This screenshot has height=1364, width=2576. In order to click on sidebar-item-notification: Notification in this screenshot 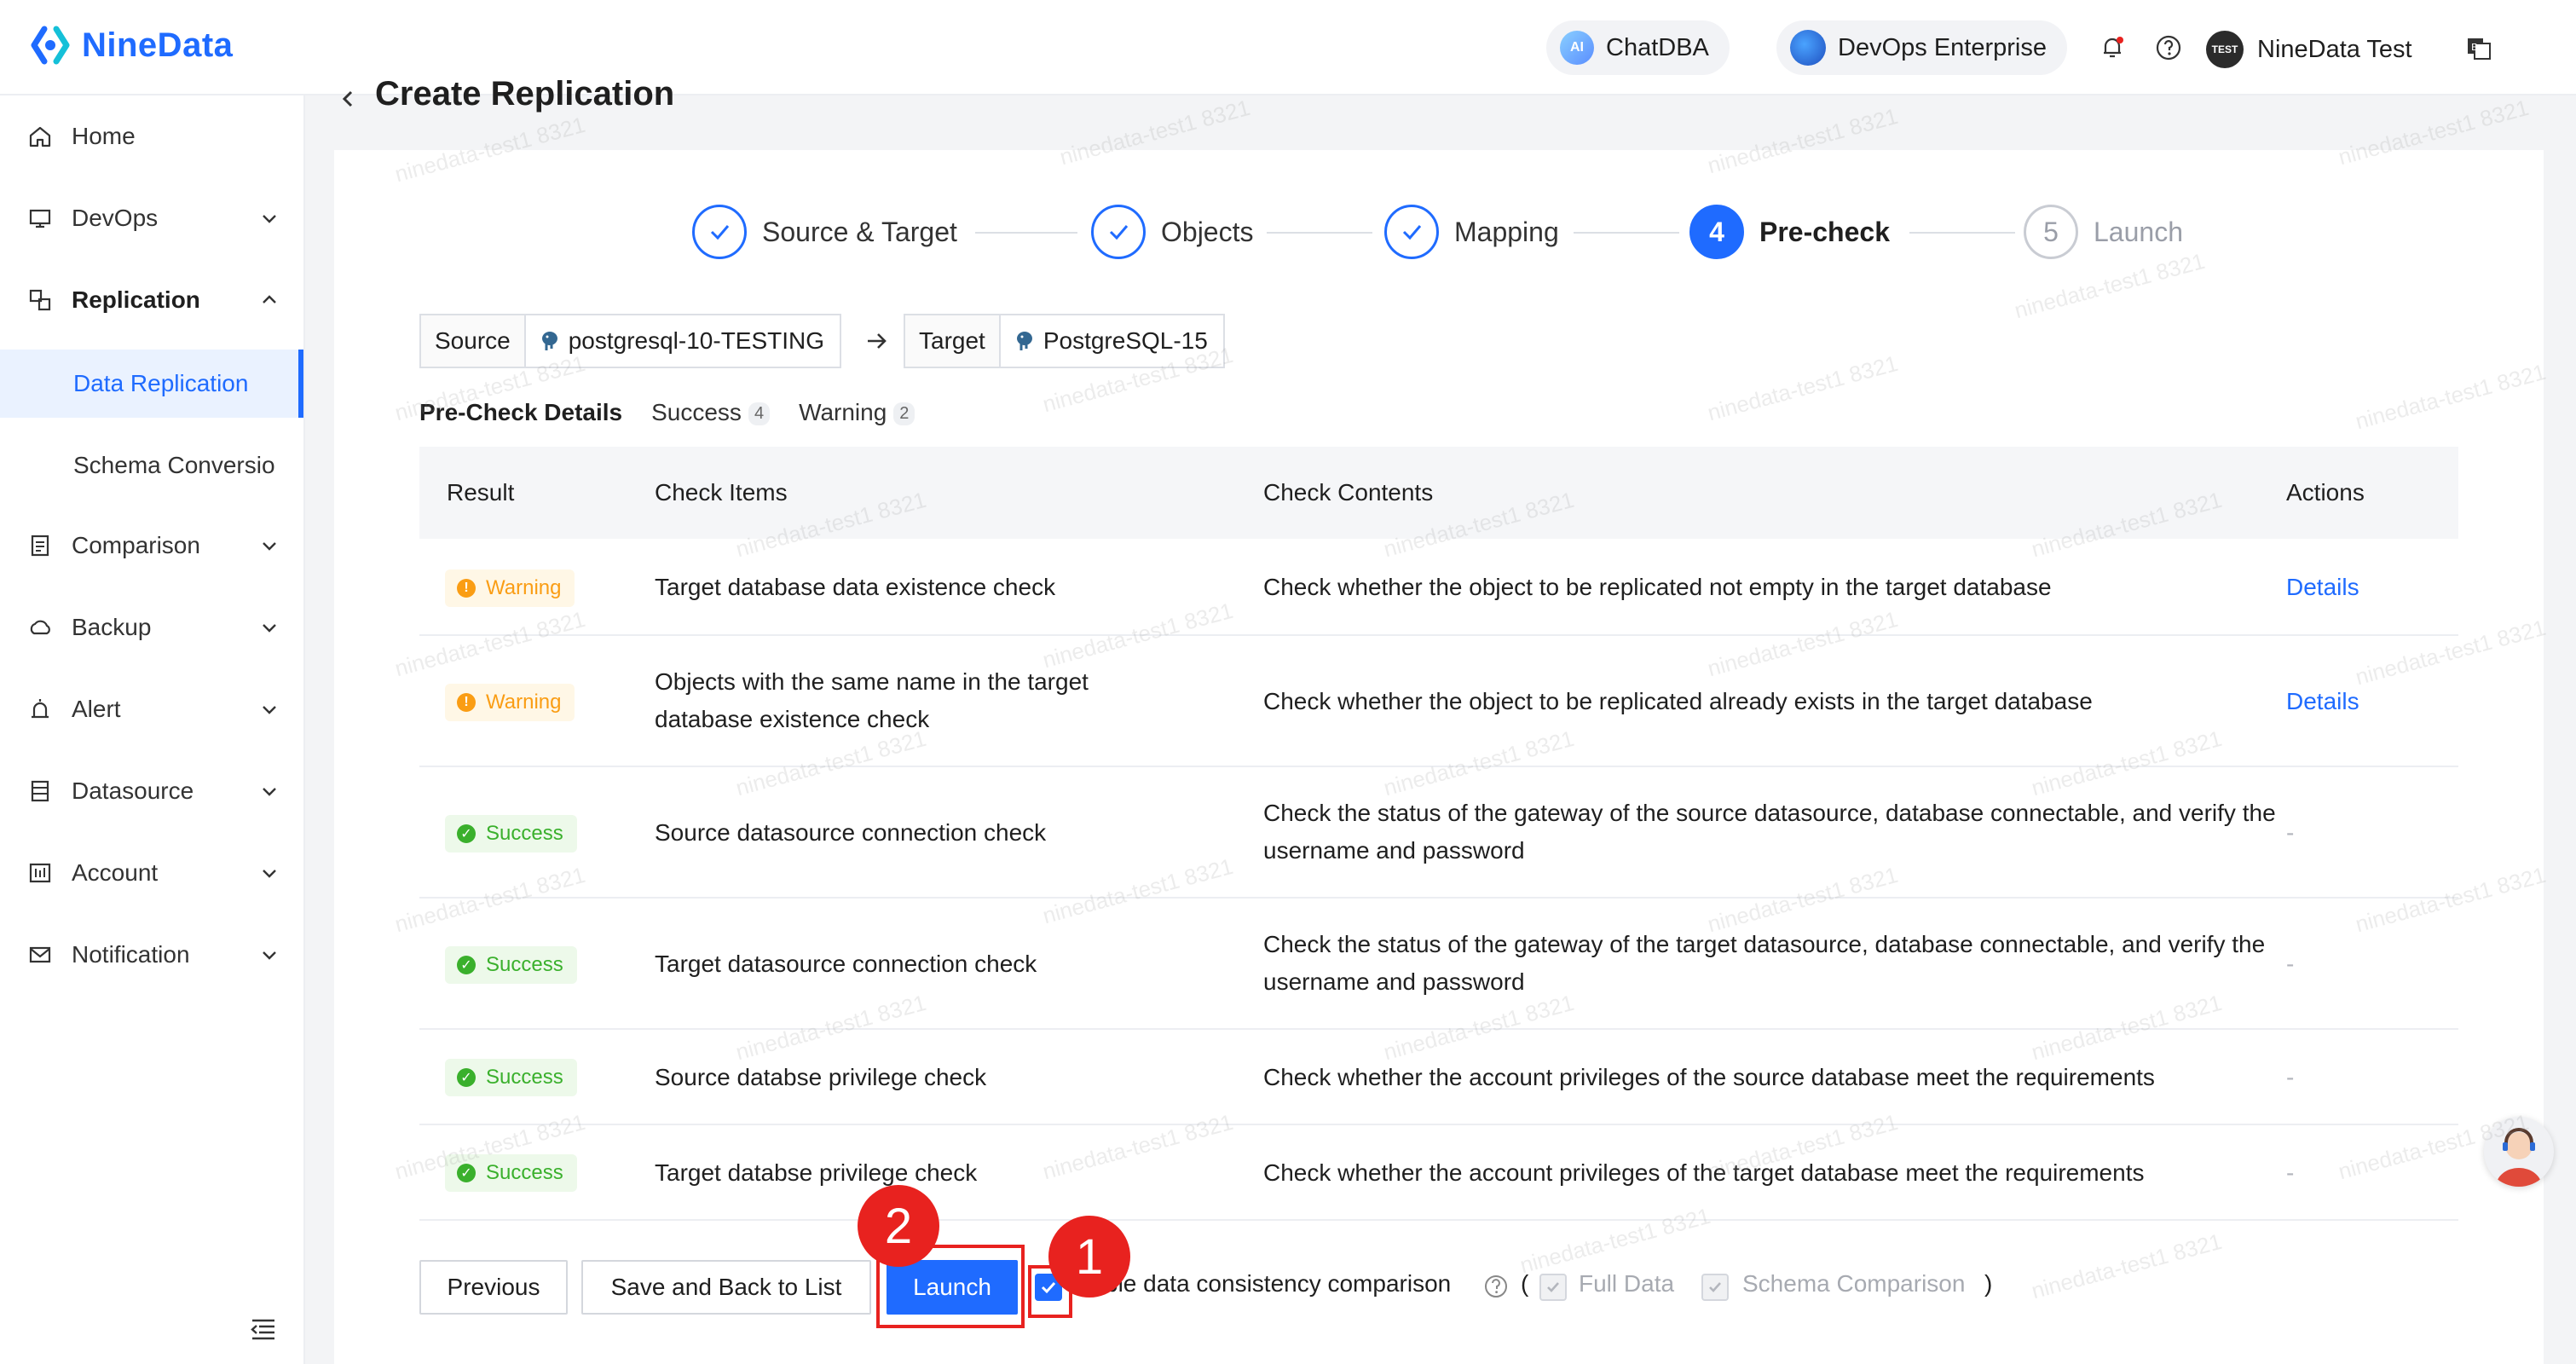, I will do `click(151, 955)`.